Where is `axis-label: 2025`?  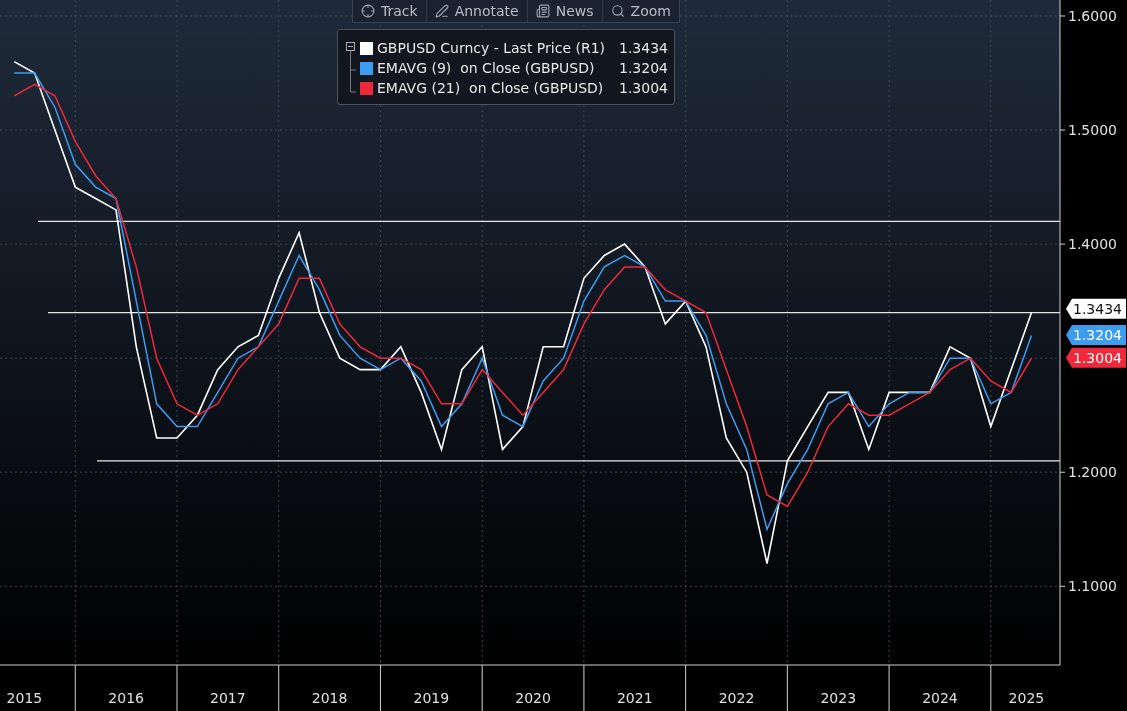 axis-label: 2025 is located at coordinates (1026, 698).